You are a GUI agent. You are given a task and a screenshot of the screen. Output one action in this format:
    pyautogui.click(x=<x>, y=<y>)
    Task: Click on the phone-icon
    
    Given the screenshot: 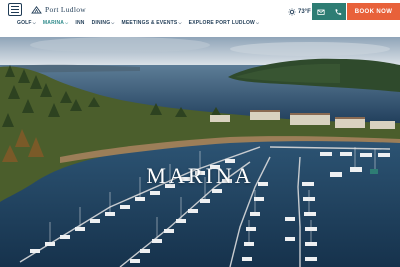 What is the action you would take?
    pyautogui.click(x=338, y=11)
    